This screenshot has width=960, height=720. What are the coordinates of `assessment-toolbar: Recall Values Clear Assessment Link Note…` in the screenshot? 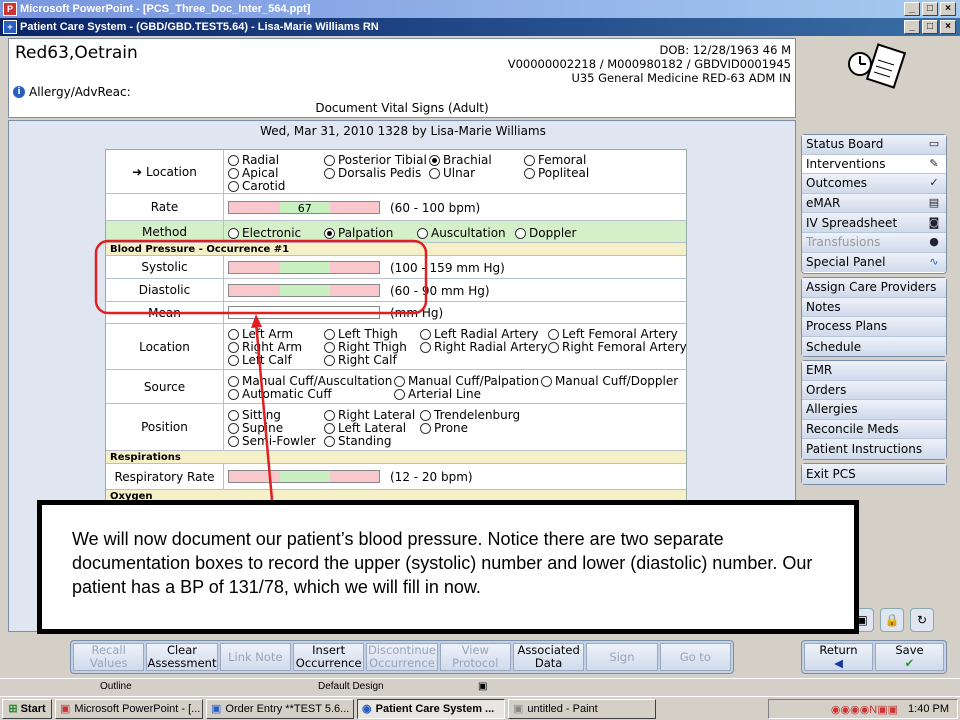 It's located at (402, 657).